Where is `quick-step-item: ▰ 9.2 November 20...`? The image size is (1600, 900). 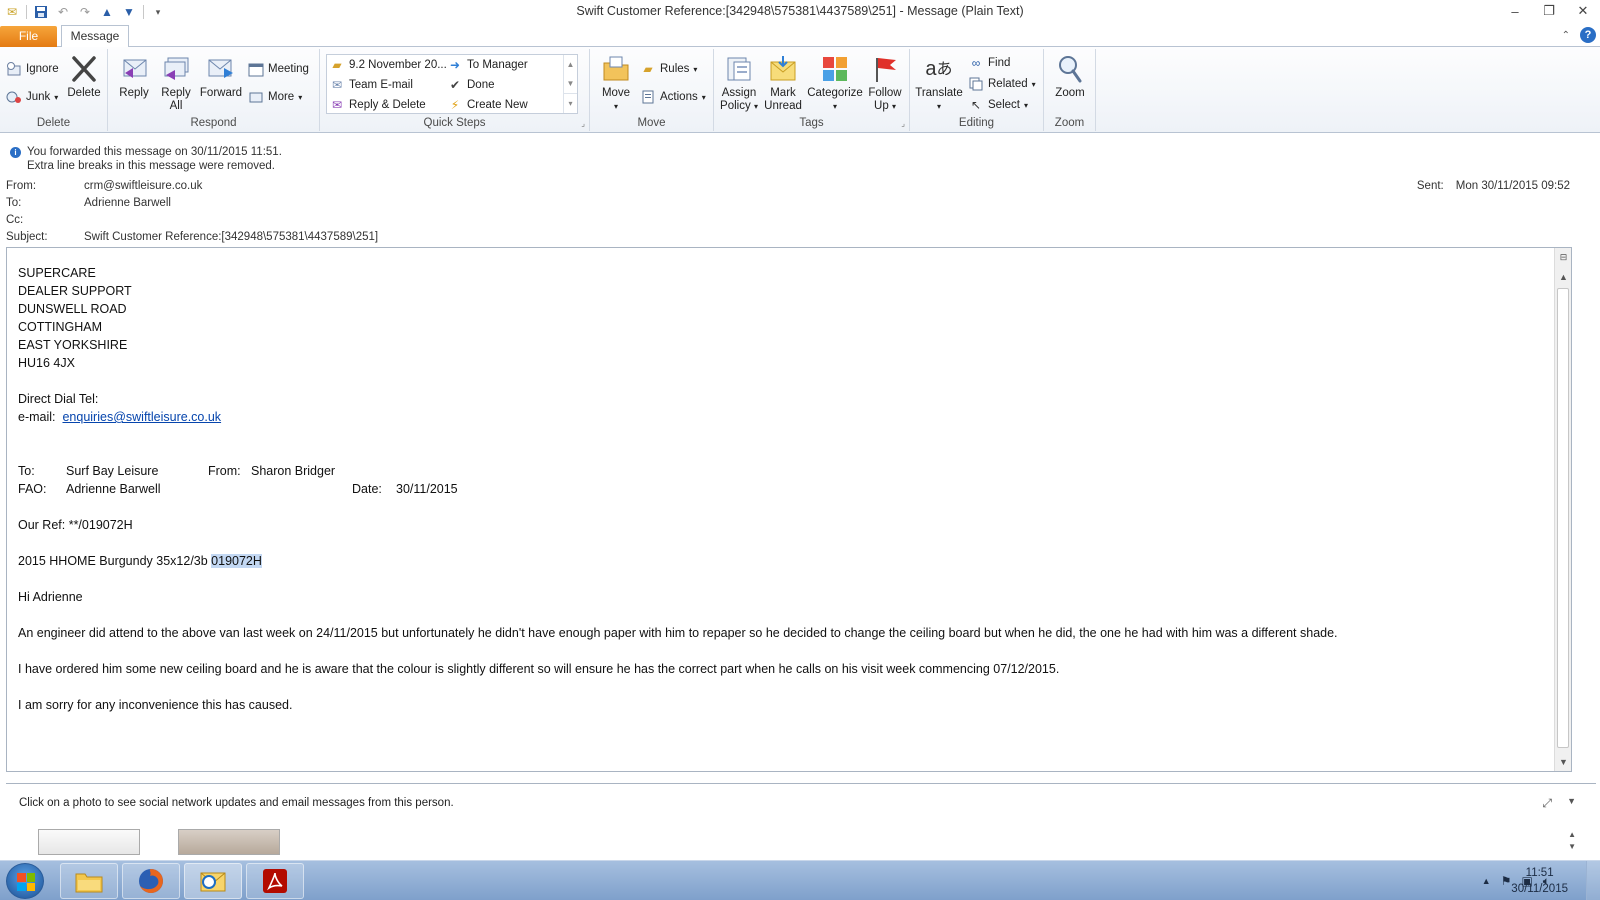 quick-step-item: ▰ 9.2 November 20... is located at coordinates (387, 65).